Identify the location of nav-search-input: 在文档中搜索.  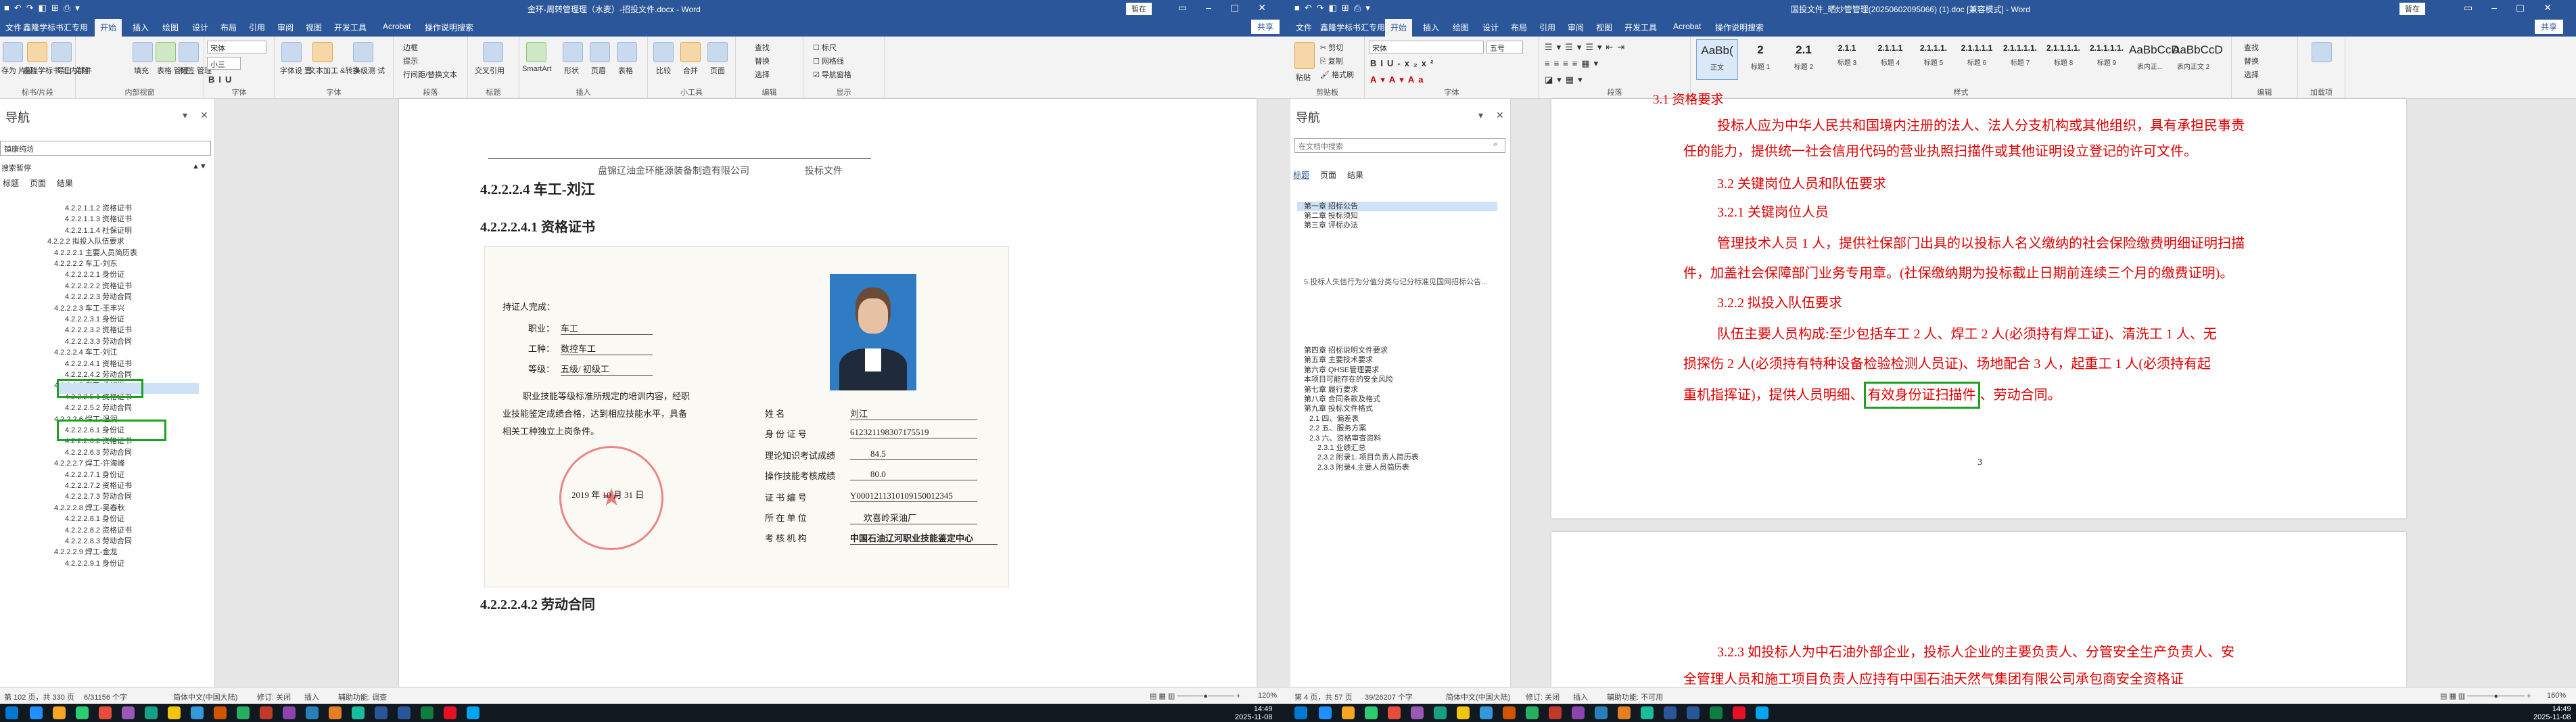
(1399, 145).